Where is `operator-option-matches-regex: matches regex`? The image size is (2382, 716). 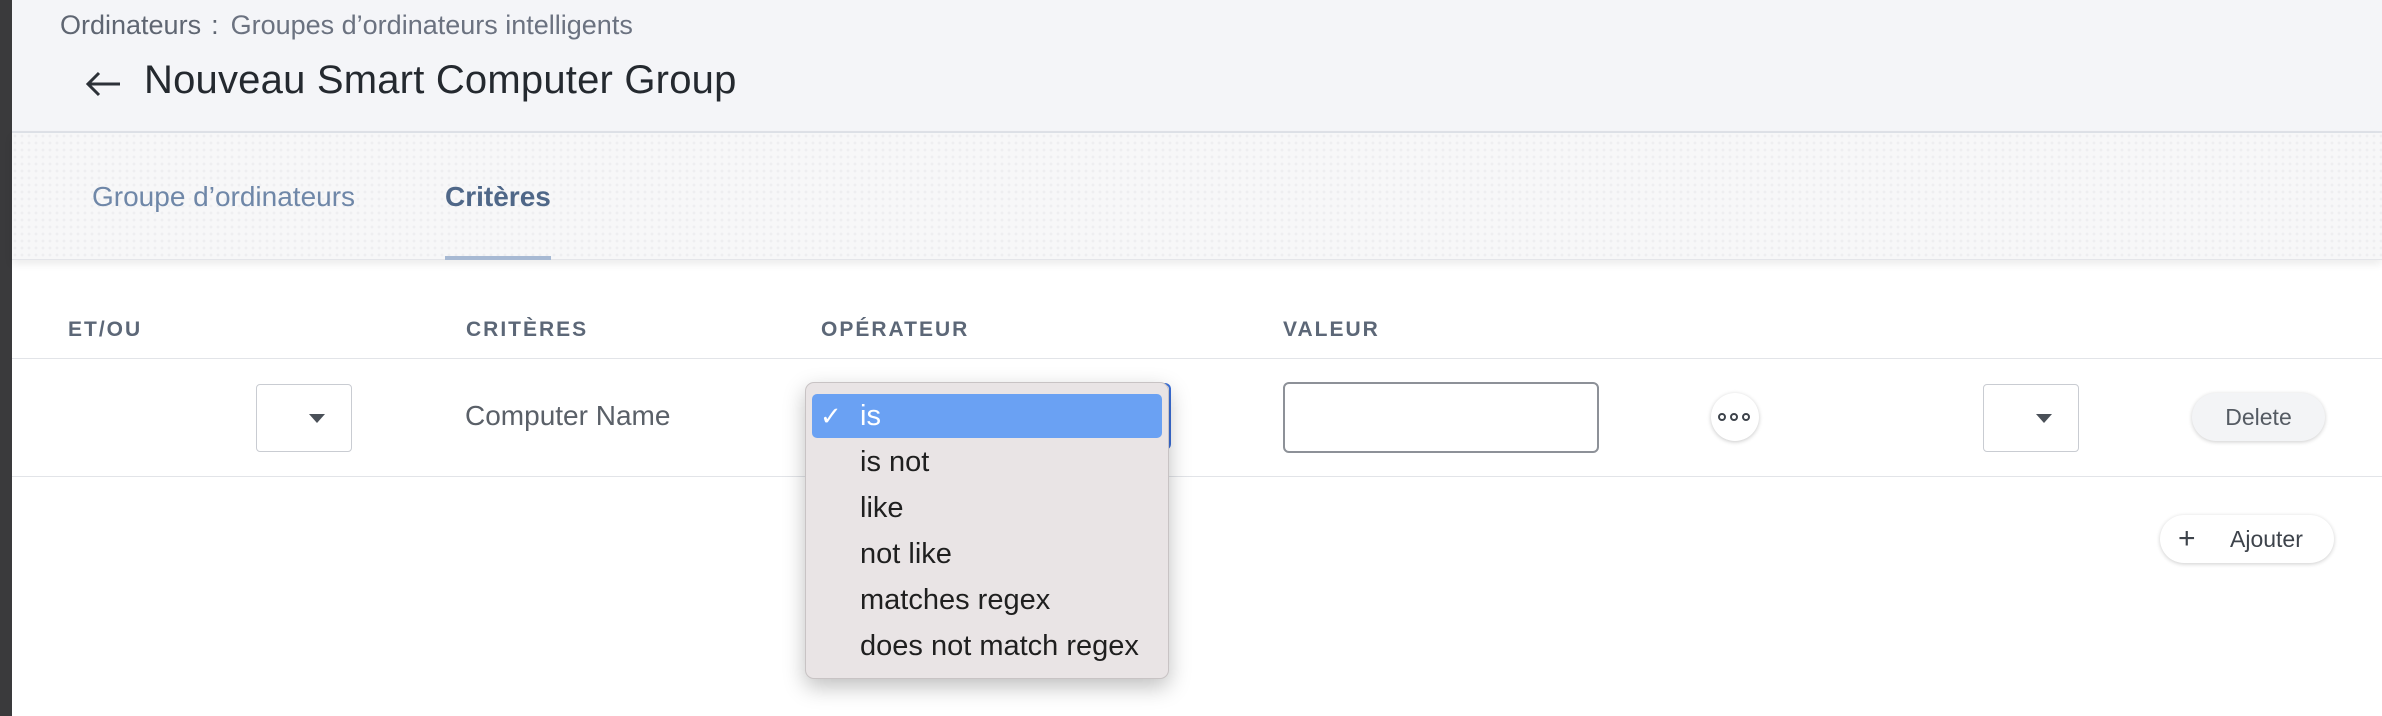
operator-option-matches-regex: matches regex is located at coordinates (987, 600).